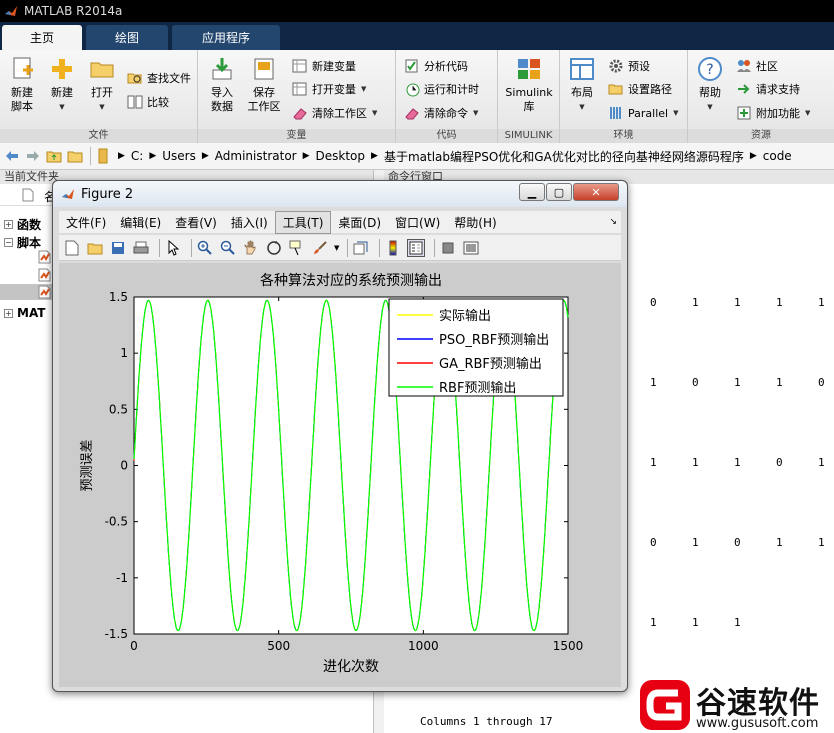 The height and width of the screenshot is (733, 834). I want to click on pointer-icon, so click(173, 248).